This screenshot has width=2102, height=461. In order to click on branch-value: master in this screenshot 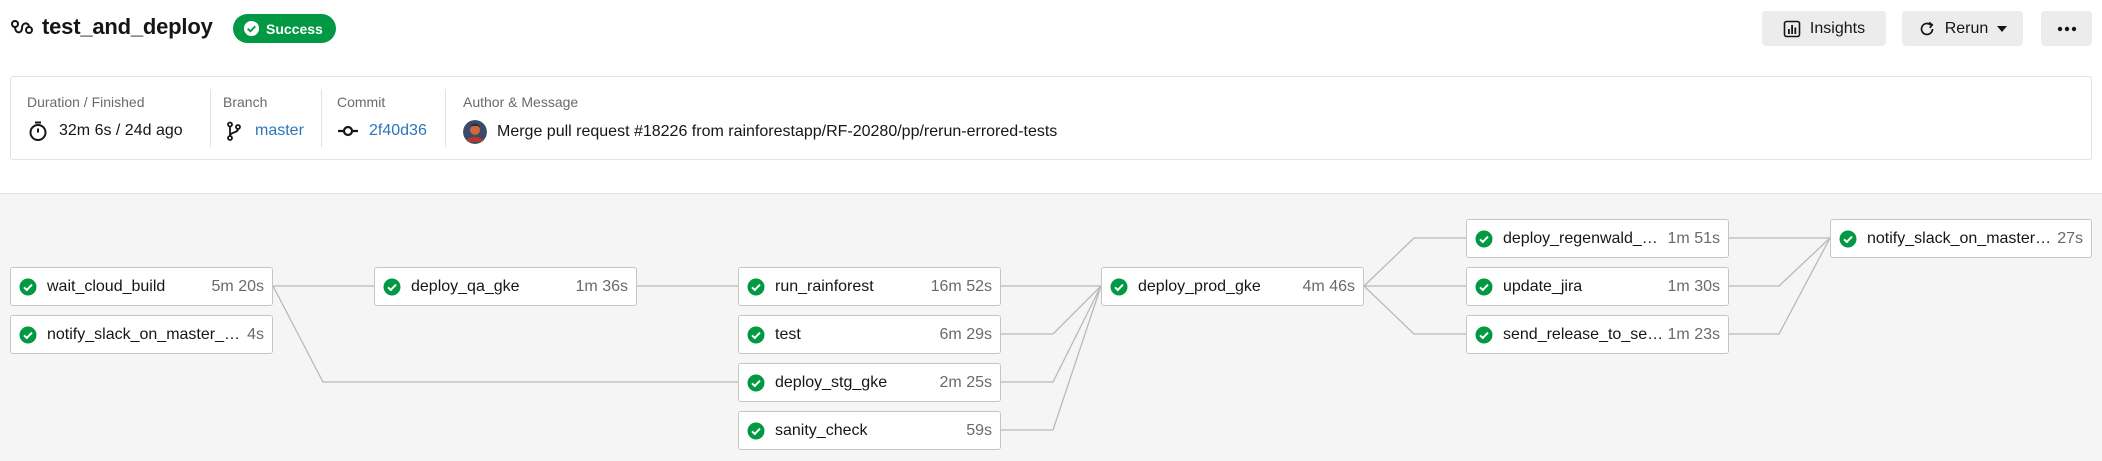, I will do `click(263, 131)`.